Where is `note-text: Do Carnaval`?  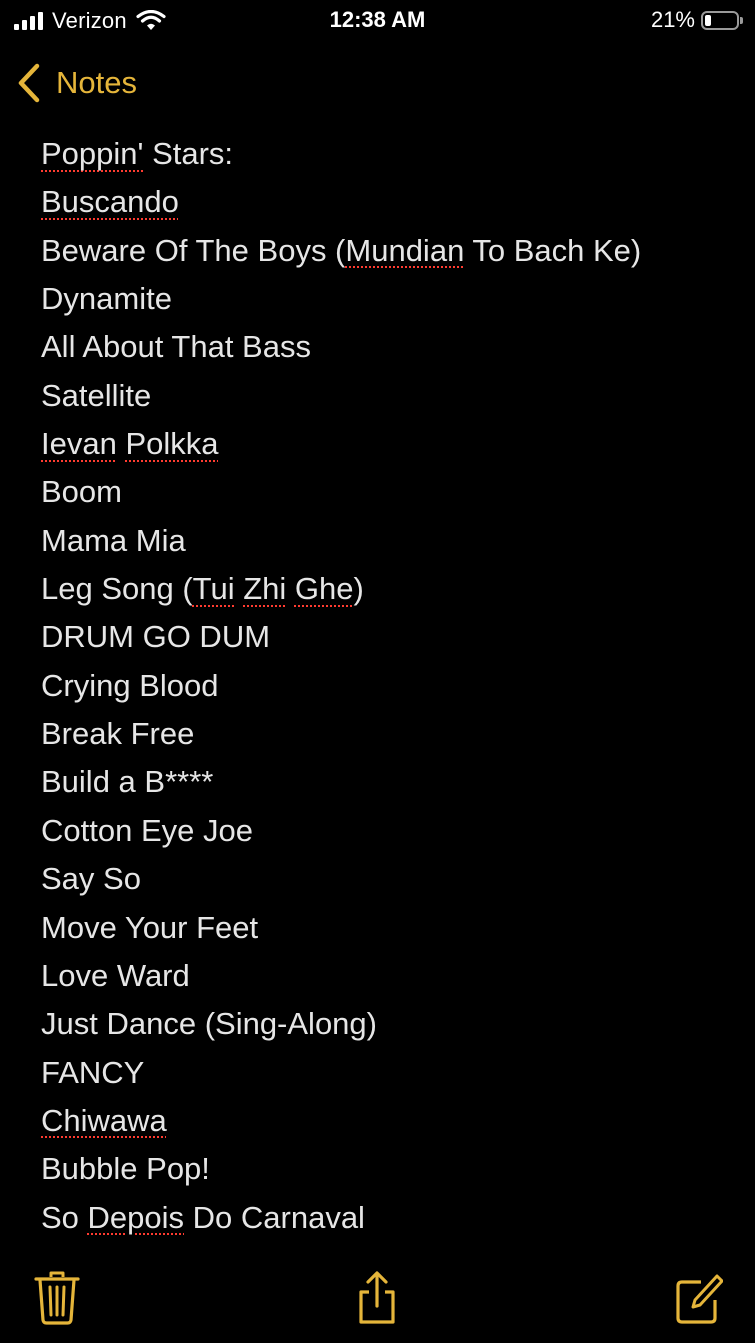 note-text: Do Carnaval is located at coordinates (274, 1217).